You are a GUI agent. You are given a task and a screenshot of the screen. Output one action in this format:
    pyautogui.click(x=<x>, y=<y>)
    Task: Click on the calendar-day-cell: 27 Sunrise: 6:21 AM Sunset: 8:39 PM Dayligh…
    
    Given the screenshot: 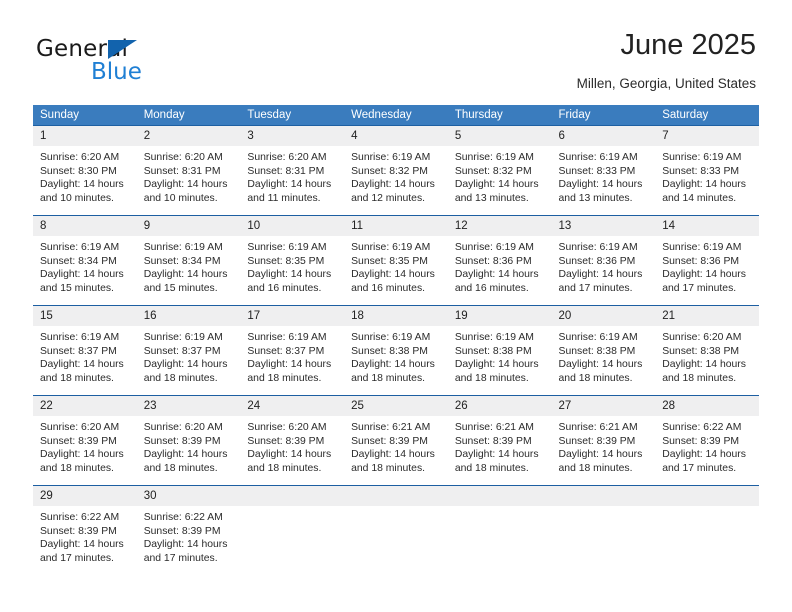 What is the action you would take?
    pyautogui.click(x=603, y=440)
    